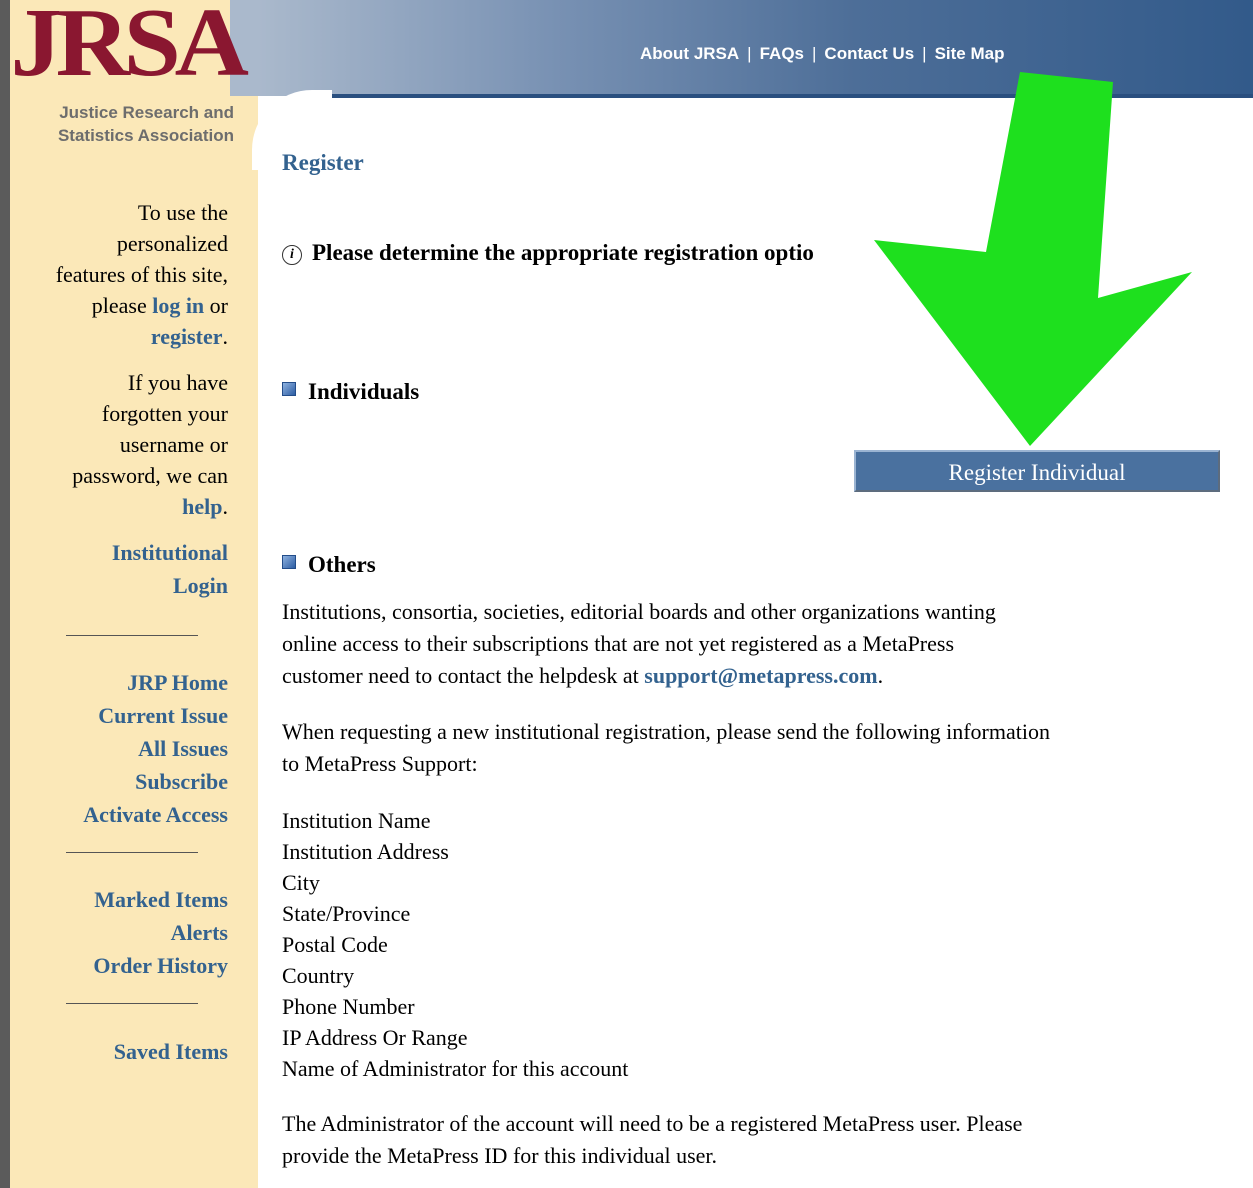 Image resolution: width=1253 pixels, height=1188 pixels. Describe the element at coordinates (160, 899) in the screenshot. I see `sidebar-item-marked-items: Marked Items` at that location.